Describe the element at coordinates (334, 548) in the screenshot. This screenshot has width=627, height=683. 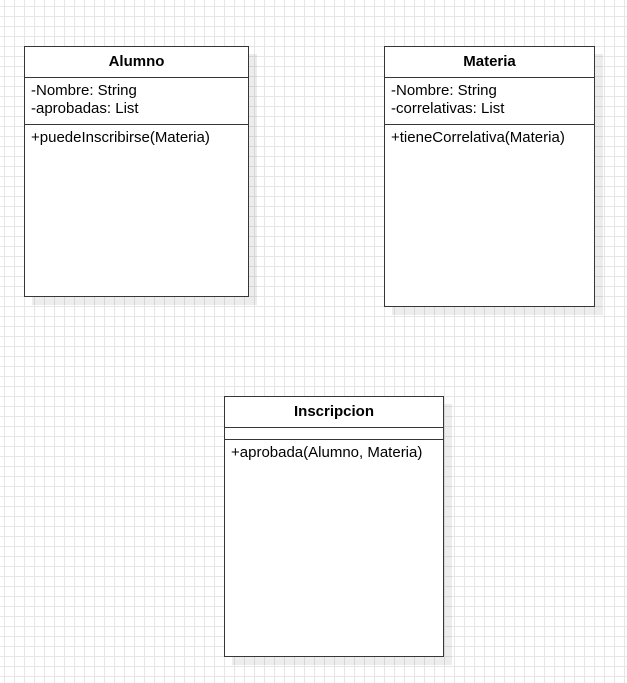
I see `methods-section: +aprobada(Alumno, Materia)` at that location.